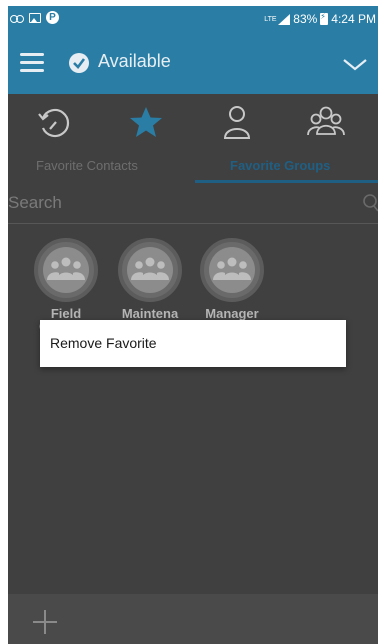 The height and width of the screenshot is (644, 378). I want to click on image-notification-icon, so click(35, 17).